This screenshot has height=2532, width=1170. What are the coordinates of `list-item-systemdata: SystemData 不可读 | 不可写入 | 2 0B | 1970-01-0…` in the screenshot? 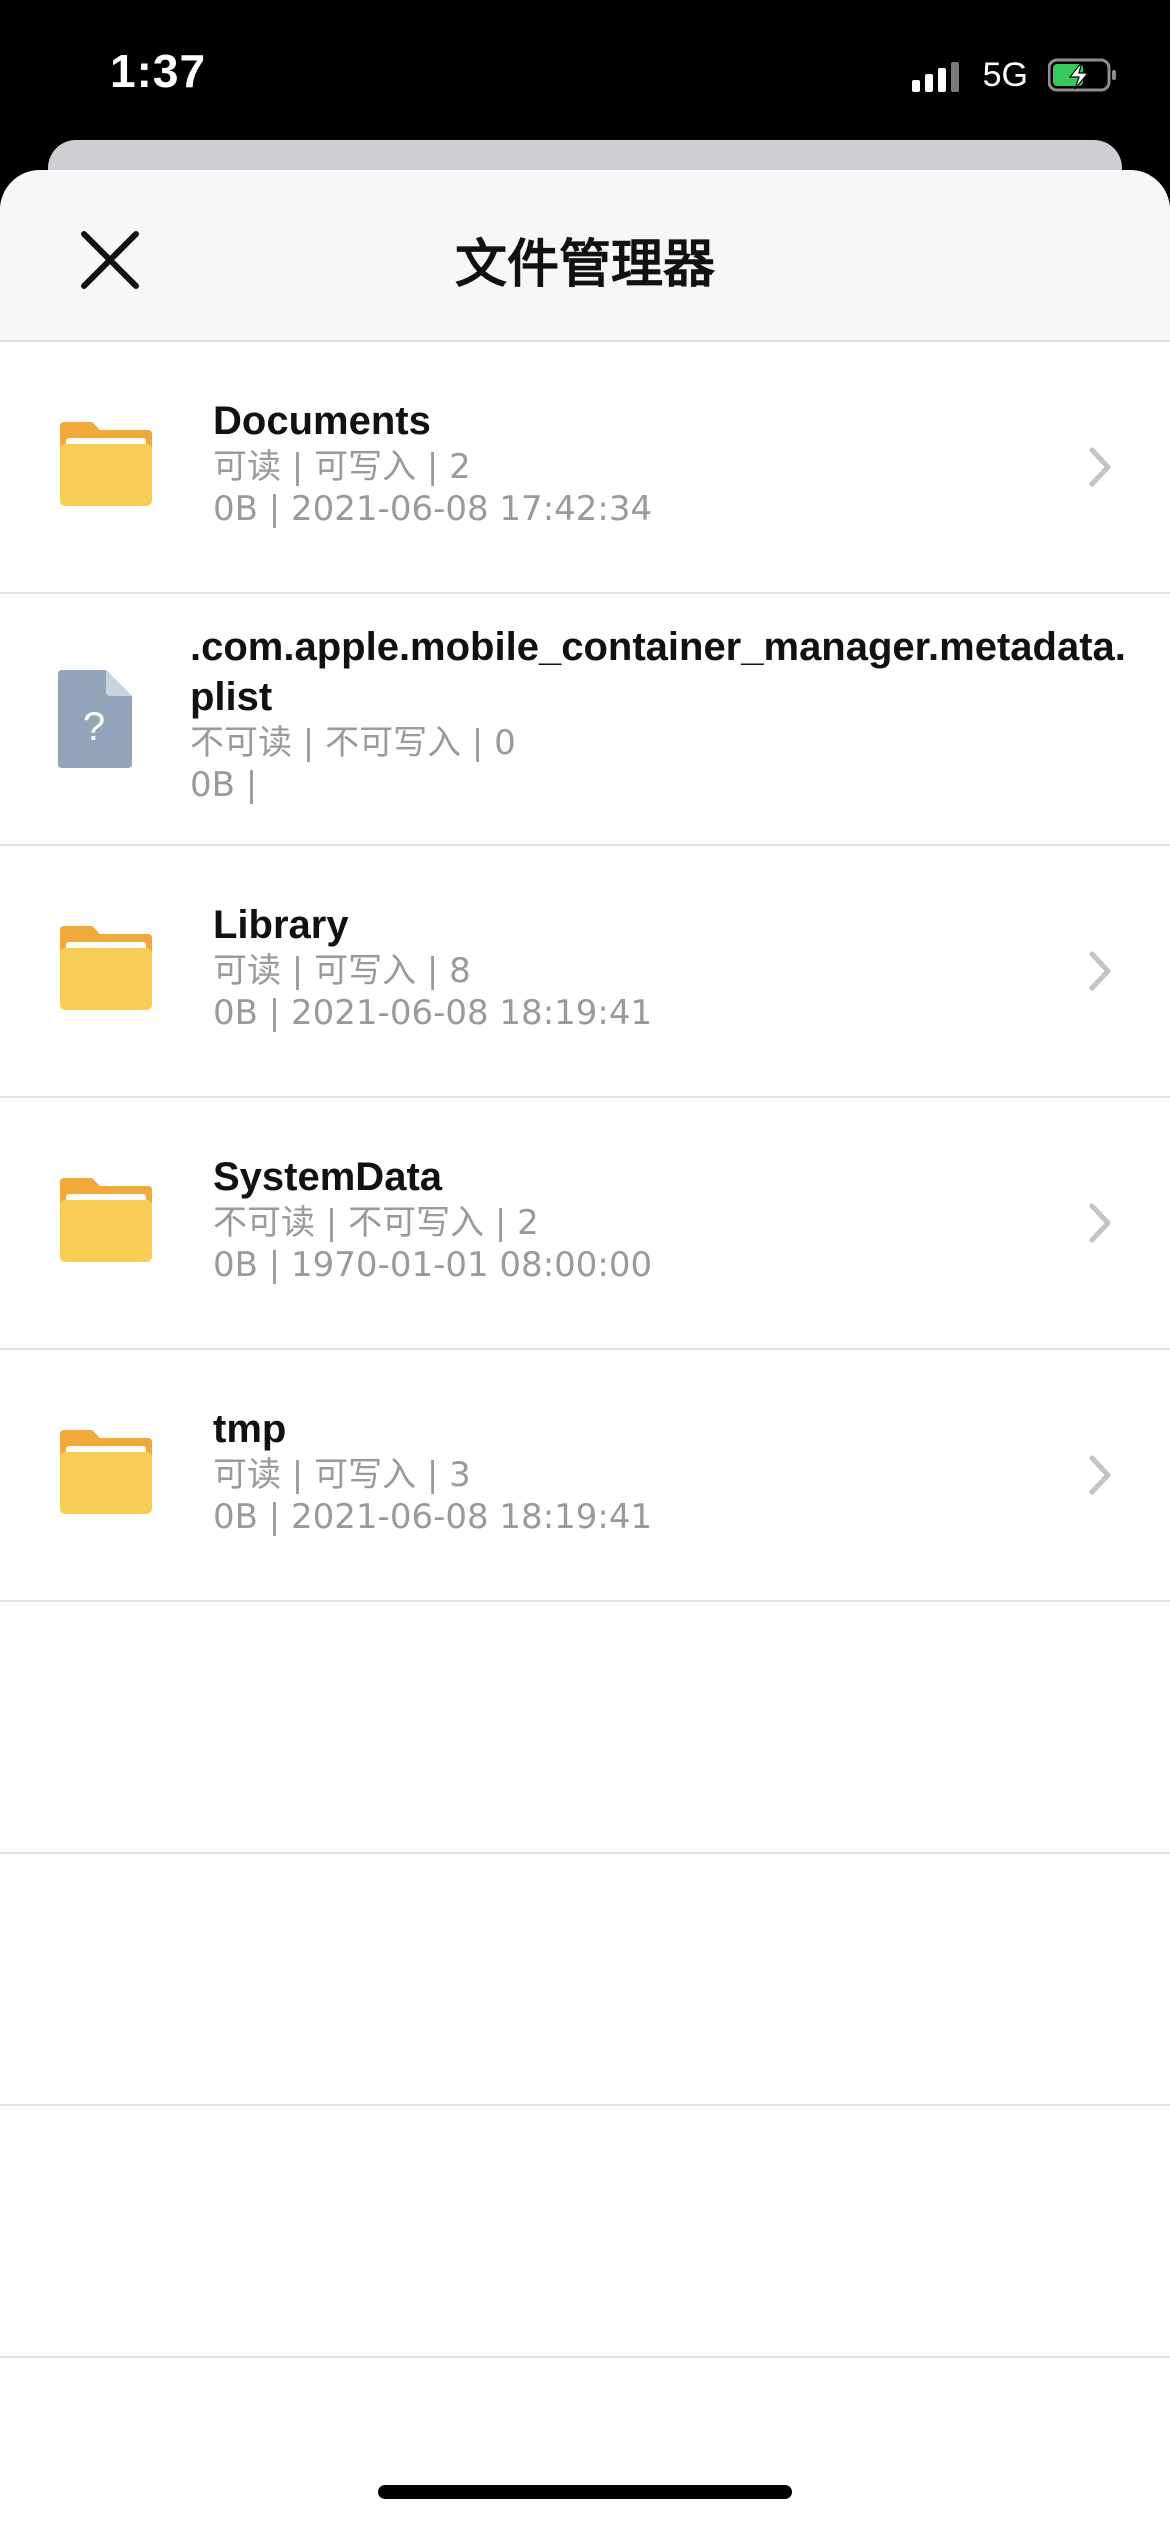 It's located at (585, 1224).